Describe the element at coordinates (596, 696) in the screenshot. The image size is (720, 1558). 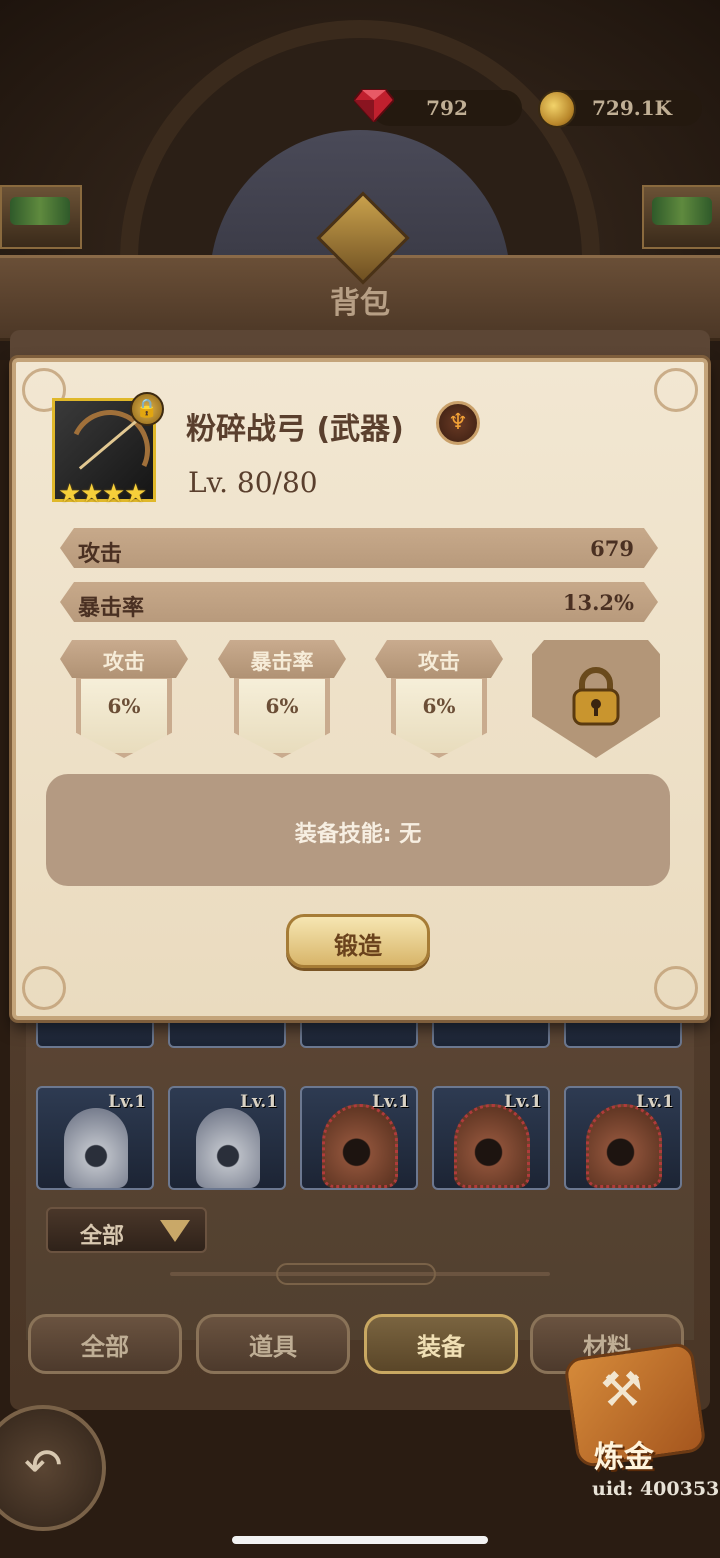
I see `padlock-icon` at that location.